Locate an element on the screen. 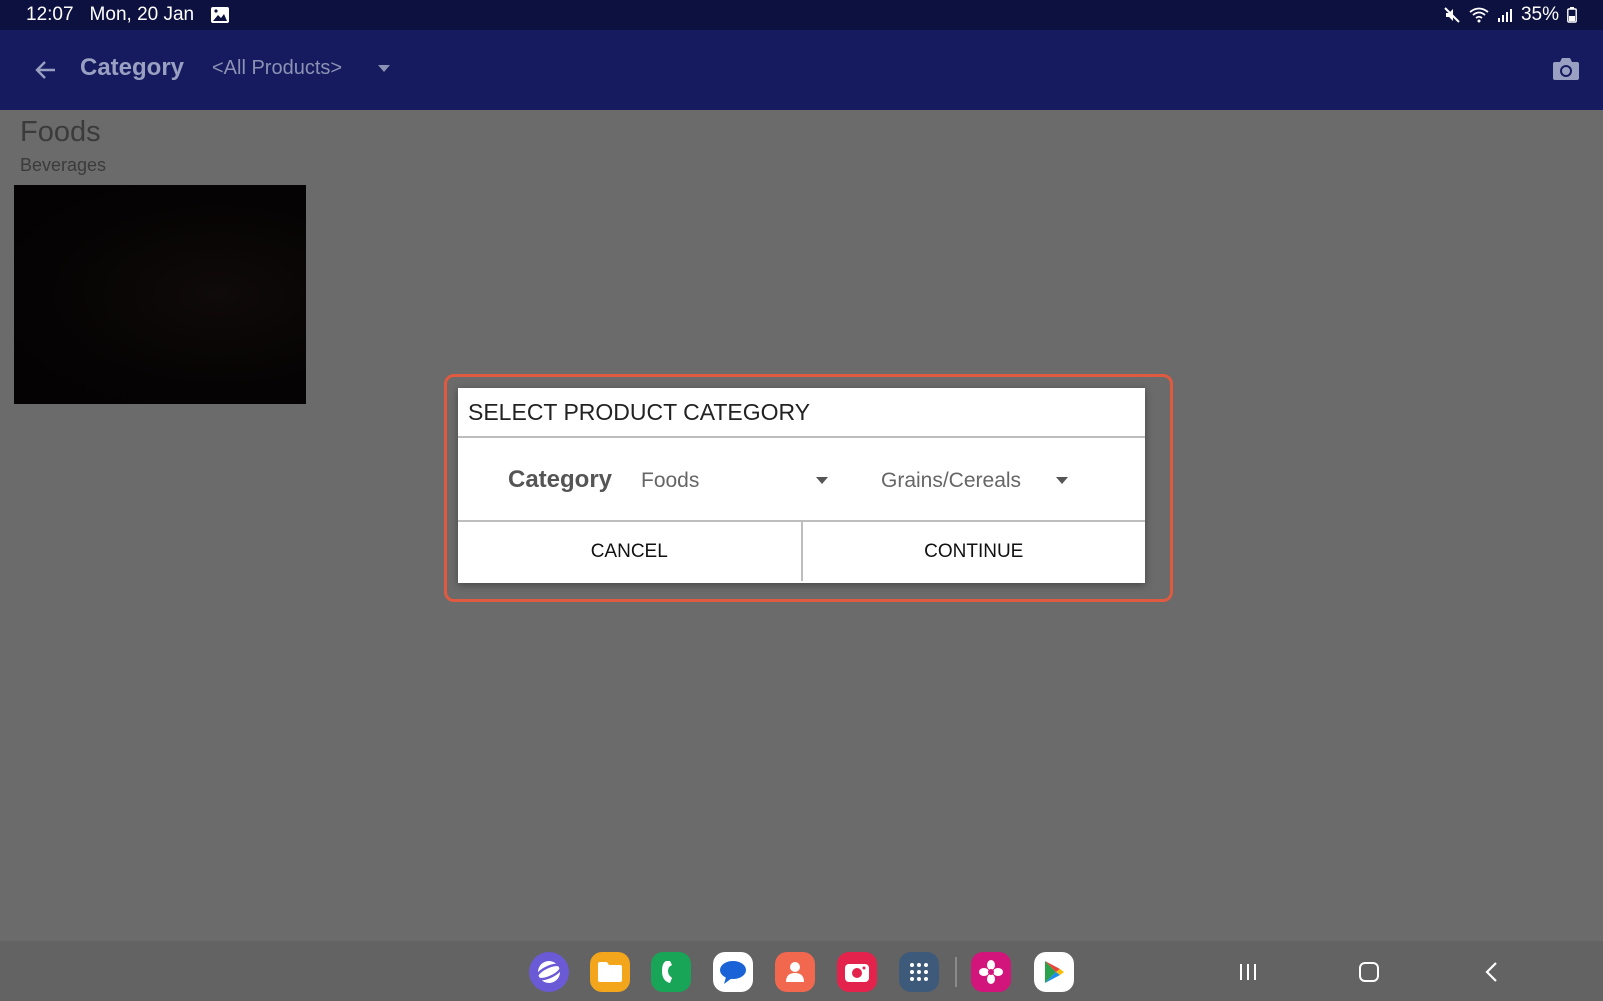 The width and height of the screenshot is (1603, 1001). signal-icon is located at coordinates (1505, 15).